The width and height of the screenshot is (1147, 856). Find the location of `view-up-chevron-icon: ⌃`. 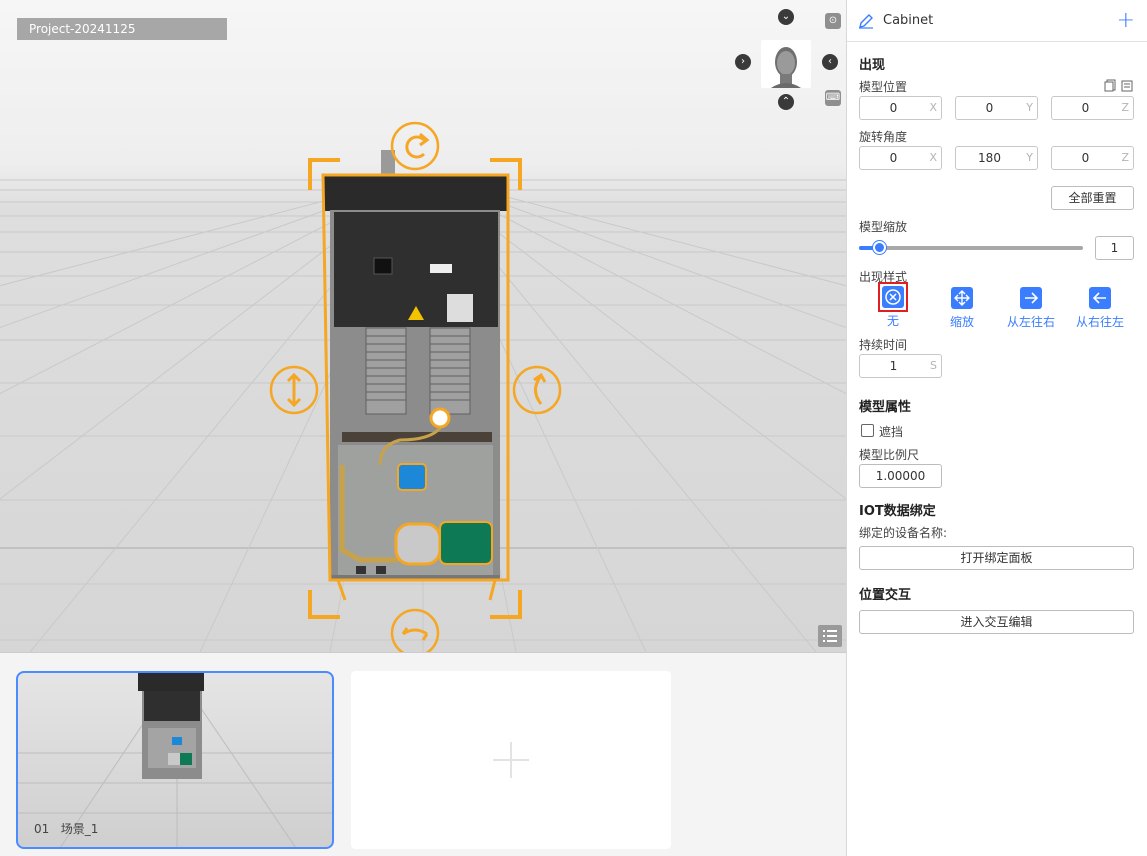

view-up-chevron-icon: ⌃ is located at coordinates (786, 102).